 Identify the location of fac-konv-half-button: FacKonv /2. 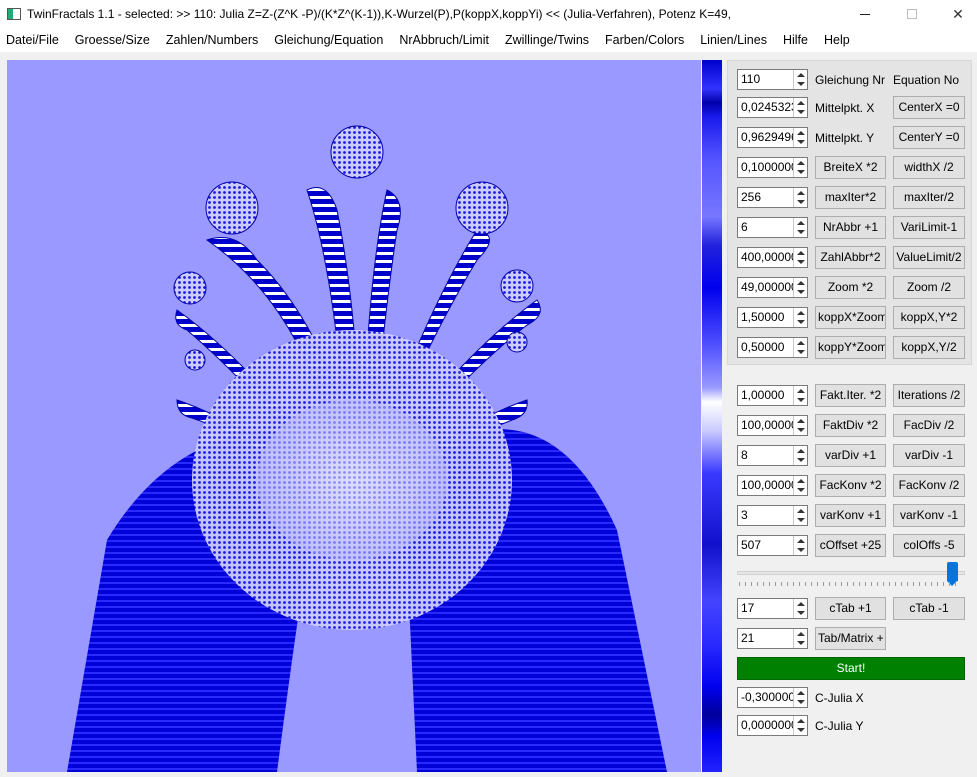
(929, 485).